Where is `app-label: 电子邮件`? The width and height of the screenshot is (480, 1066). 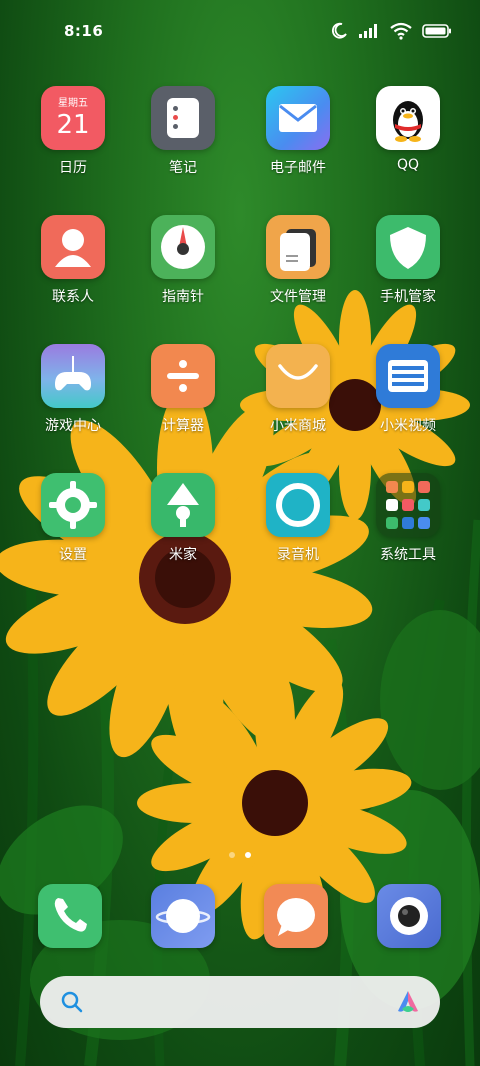
app-label: 电子邮件 is located at coordinates (298, 168).